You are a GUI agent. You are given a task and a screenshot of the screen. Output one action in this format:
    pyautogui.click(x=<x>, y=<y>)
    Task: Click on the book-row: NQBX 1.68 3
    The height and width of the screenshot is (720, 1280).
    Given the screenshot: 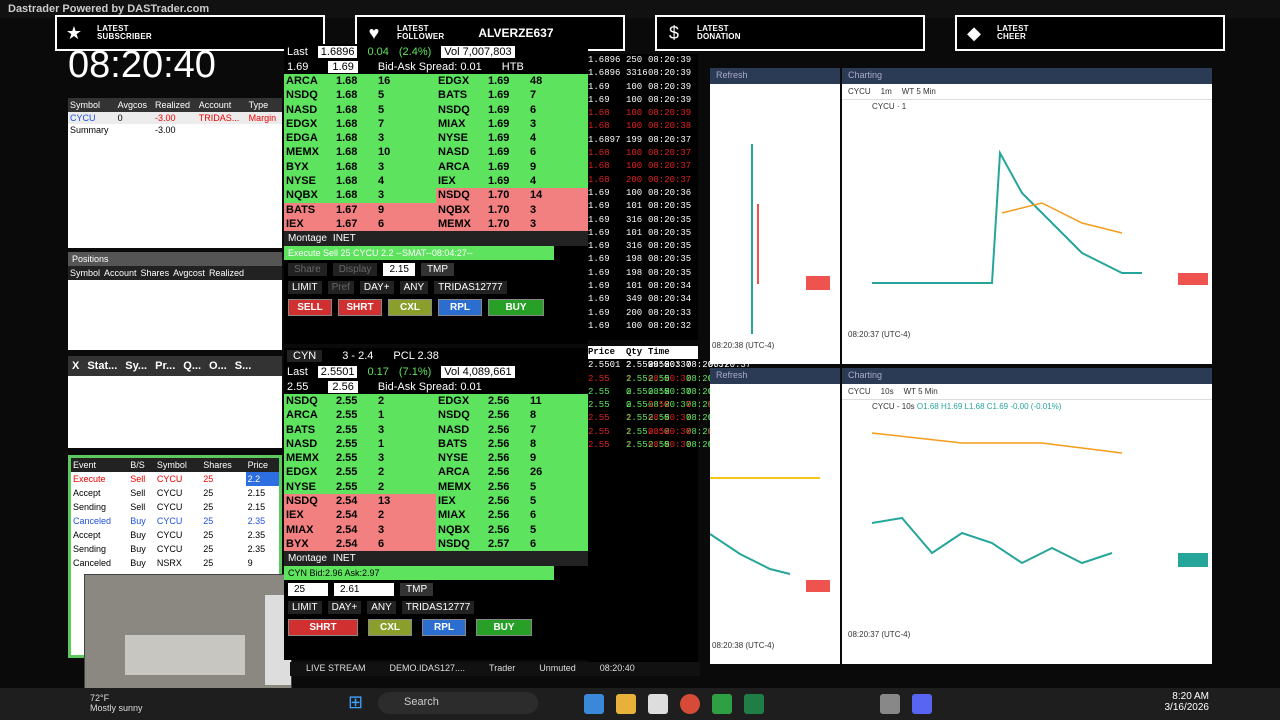 What is the action you would take?
    pyautogui.click(x=360, y=195)
    